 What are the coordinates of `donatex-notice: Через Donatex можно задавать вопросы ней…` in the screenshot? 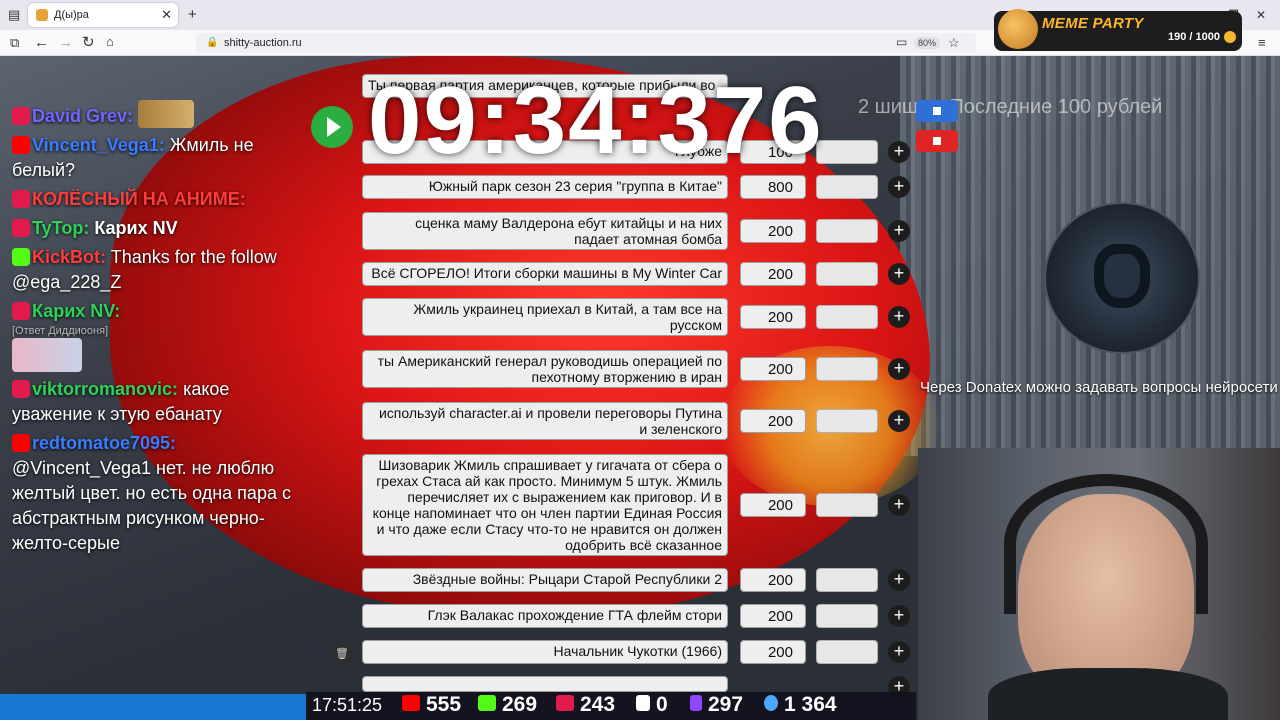 It's located at (1099, 387).